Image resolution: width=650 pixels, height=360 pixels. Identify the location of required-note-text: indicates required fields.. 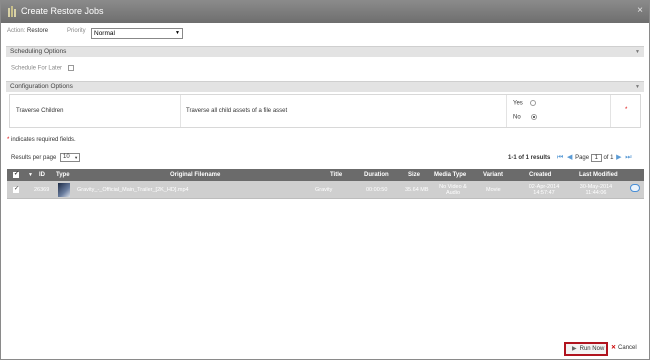
(43, 140).